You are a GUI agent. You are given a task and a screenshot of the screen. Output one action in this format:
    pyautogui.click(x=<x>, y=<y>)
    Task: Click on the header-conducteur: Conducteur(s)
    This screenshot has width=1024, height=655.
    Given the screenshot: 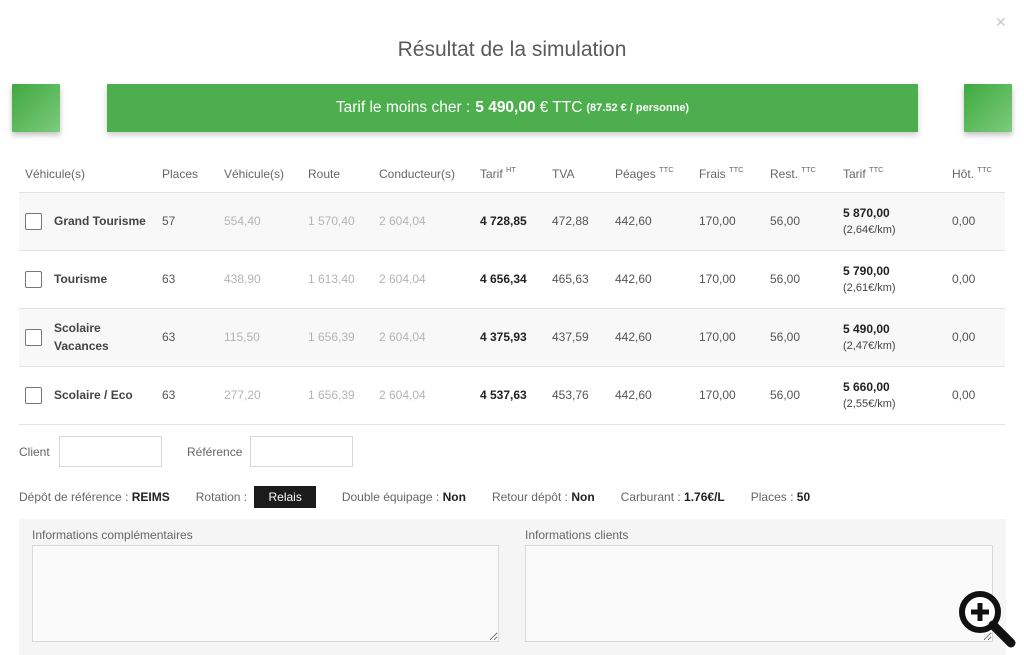 What is the action you would take?
    pyautogui.click(x=423, y=174)
    